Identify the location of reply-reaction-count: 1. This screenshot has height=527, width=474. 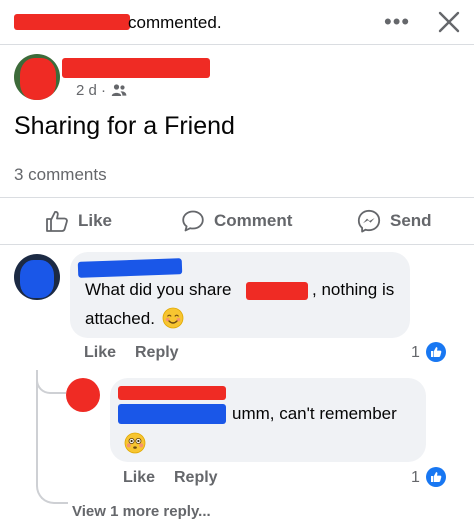
(415, 477).